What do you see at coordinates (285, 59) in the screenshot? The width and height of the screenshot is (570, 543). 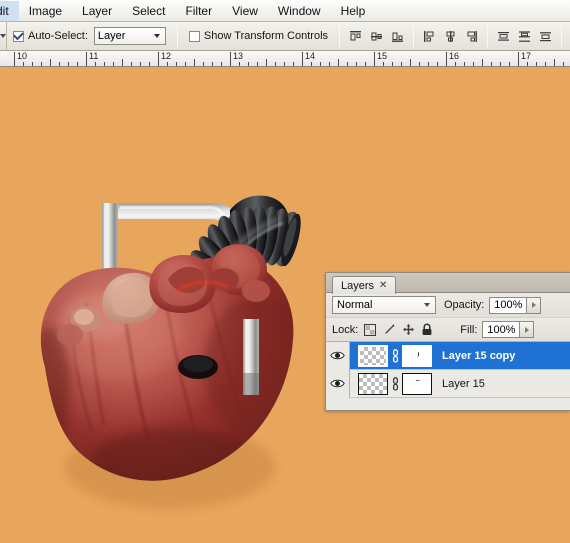 I see `horizontal-ruler: 10 11 12 13 14 15 16 17` at bounding box center [285, 59].